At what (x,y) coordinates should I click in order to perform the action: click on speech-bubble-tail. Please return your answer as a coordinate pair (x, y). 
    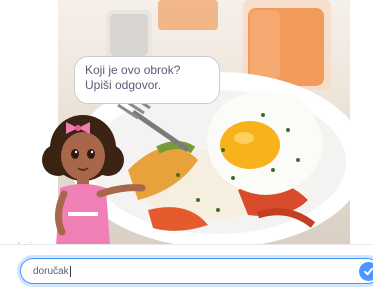
    Looking at the image, I should click on (25, 243).